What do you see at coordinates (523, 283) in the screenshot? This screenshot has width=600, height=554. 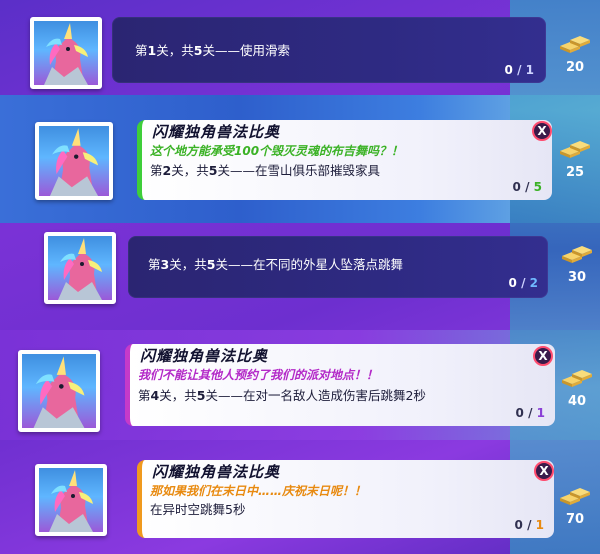 I see `quest-progress: 0 / 2` at bounding box center [523, 283].